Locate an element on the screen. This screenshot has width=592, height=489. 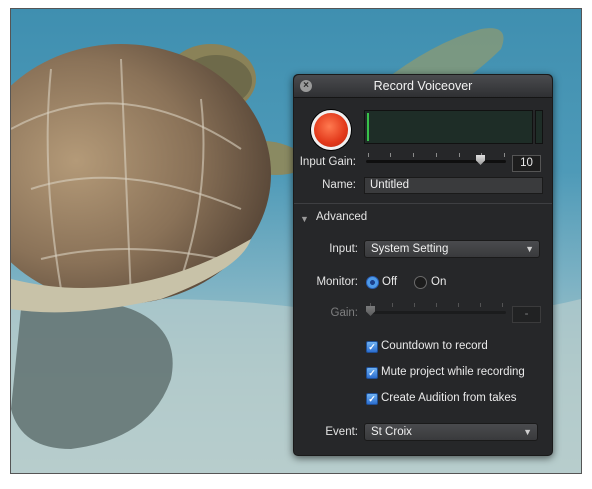
input-gain-value: 10 is located at coordinates (526, 163).